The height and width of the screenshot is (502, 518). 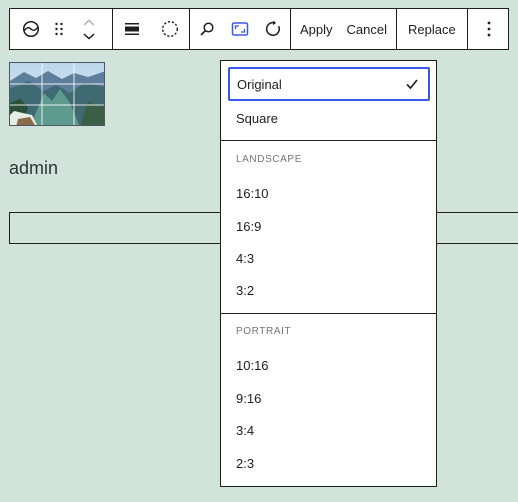 What do you see at coordinates (367, 29) in the screenshot?
I see `cancel-button: Cancel` at bounding box center [367, 29].